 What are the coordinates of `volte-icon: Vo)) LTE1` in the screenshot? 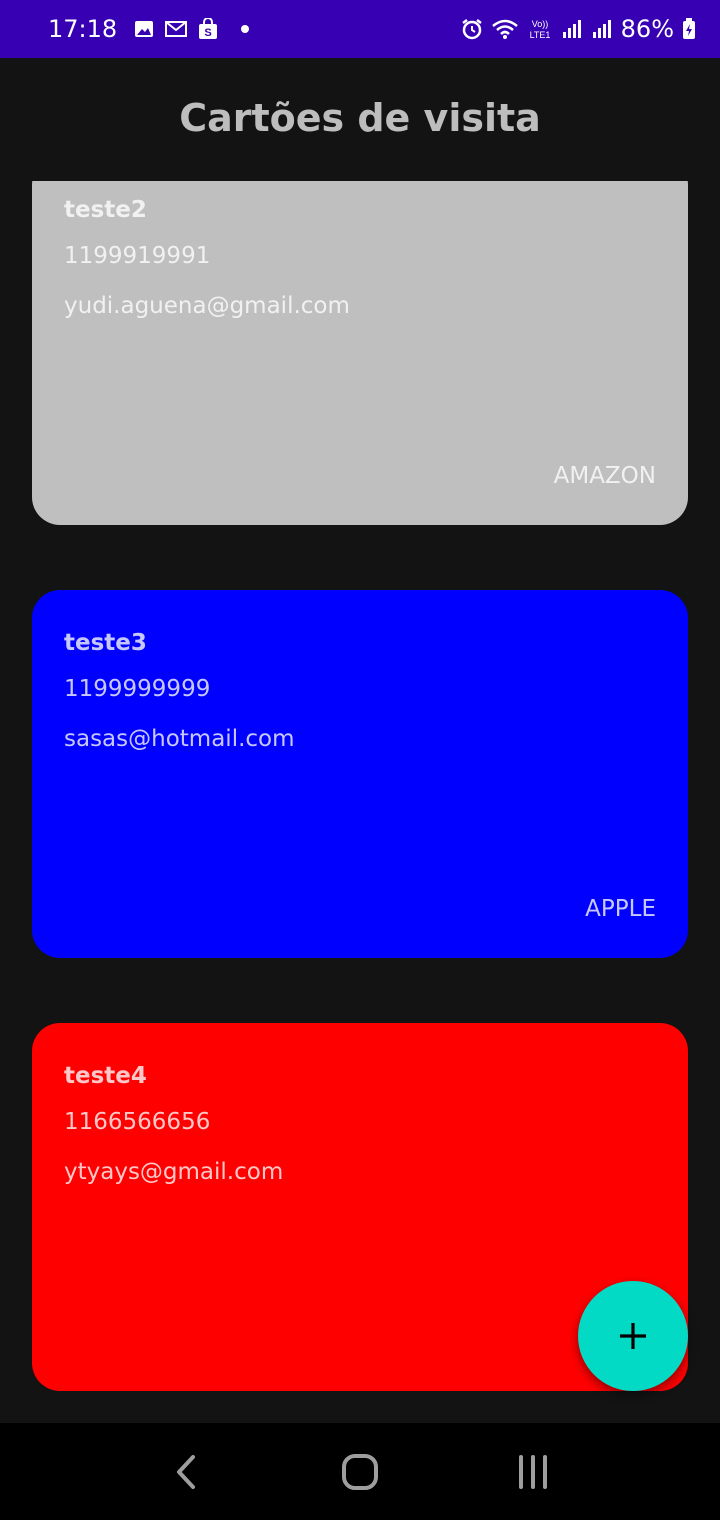 It's located at (540, 29).